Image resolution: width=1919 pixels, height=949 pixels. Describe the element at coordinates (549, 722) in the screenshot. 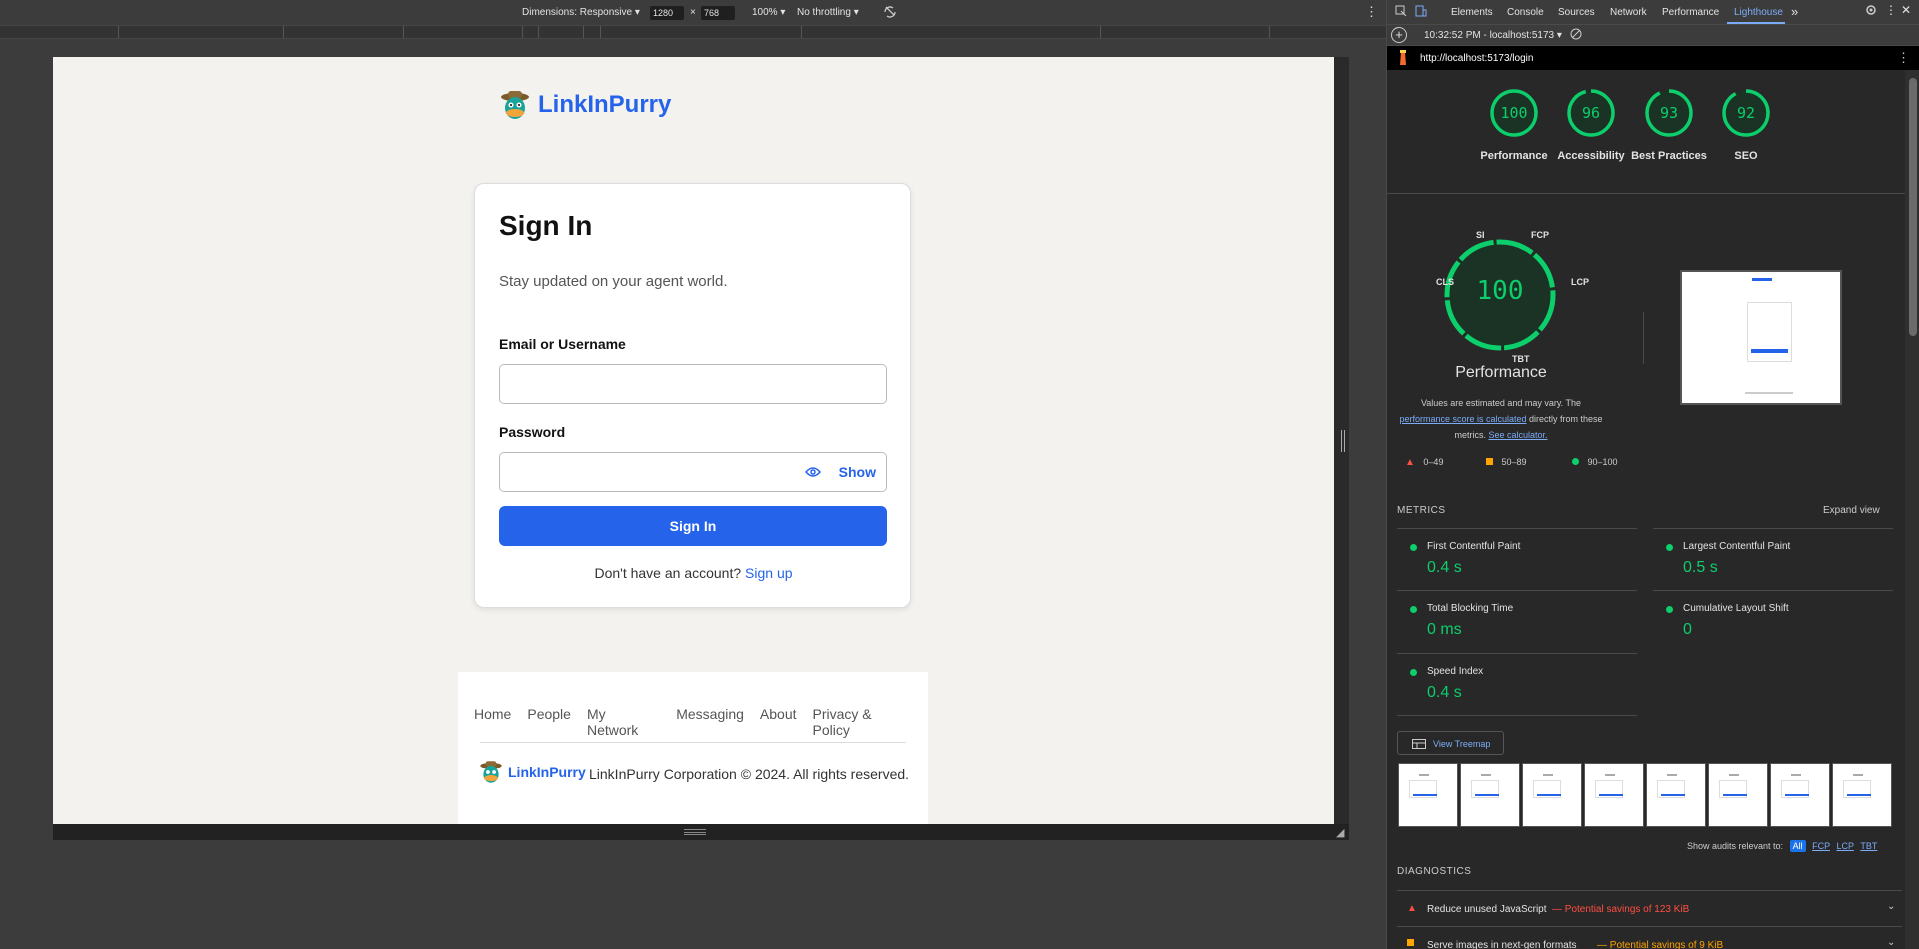

I see `footer-link-people: People` at that location.